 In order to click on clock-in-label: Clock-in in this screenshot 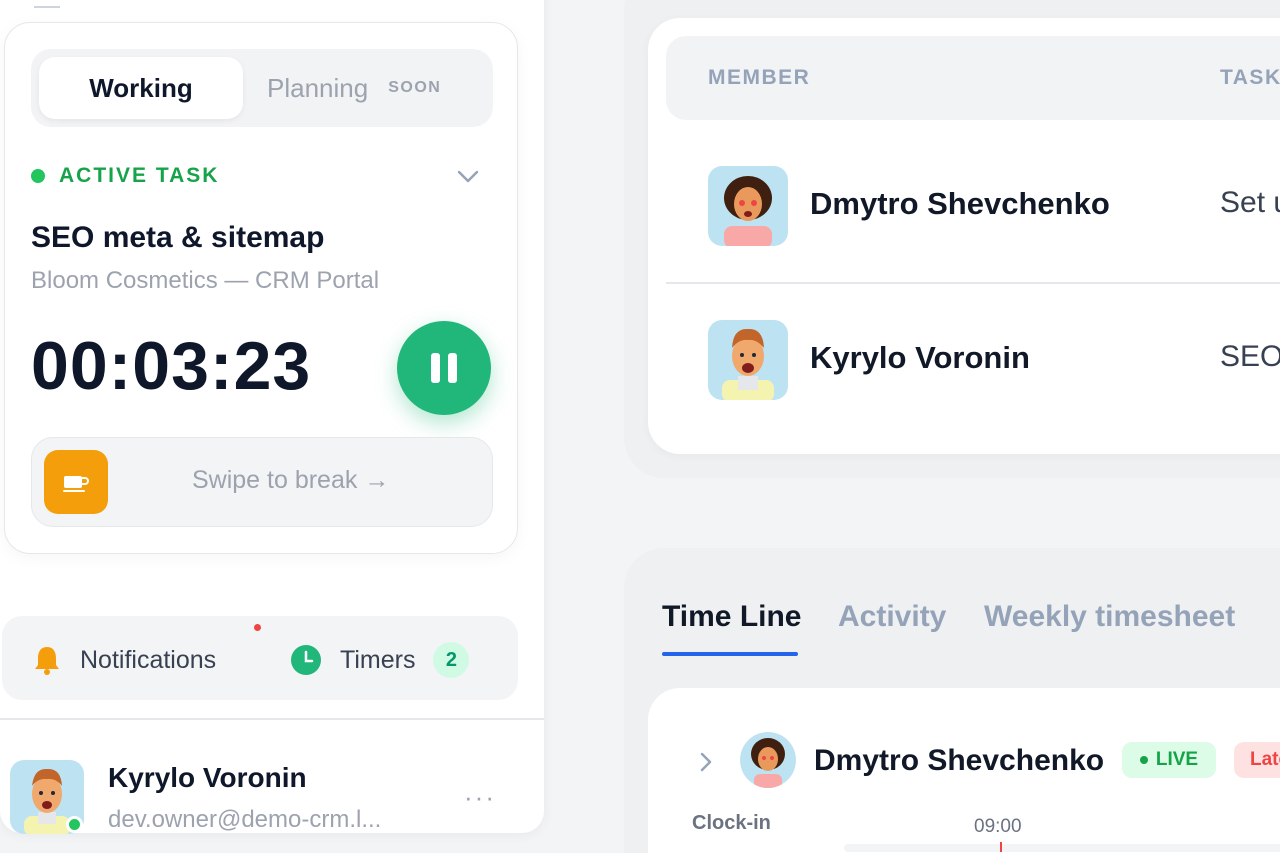, I will do `click(731, 823)`.